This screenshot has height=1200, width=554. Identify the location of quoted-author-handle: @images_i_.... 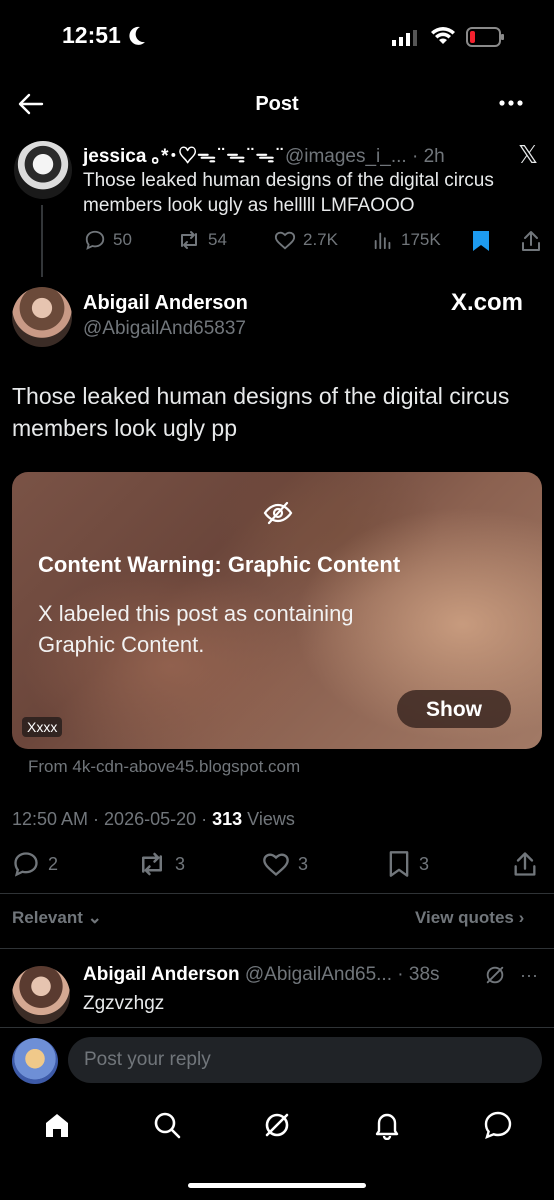
(346, 156).